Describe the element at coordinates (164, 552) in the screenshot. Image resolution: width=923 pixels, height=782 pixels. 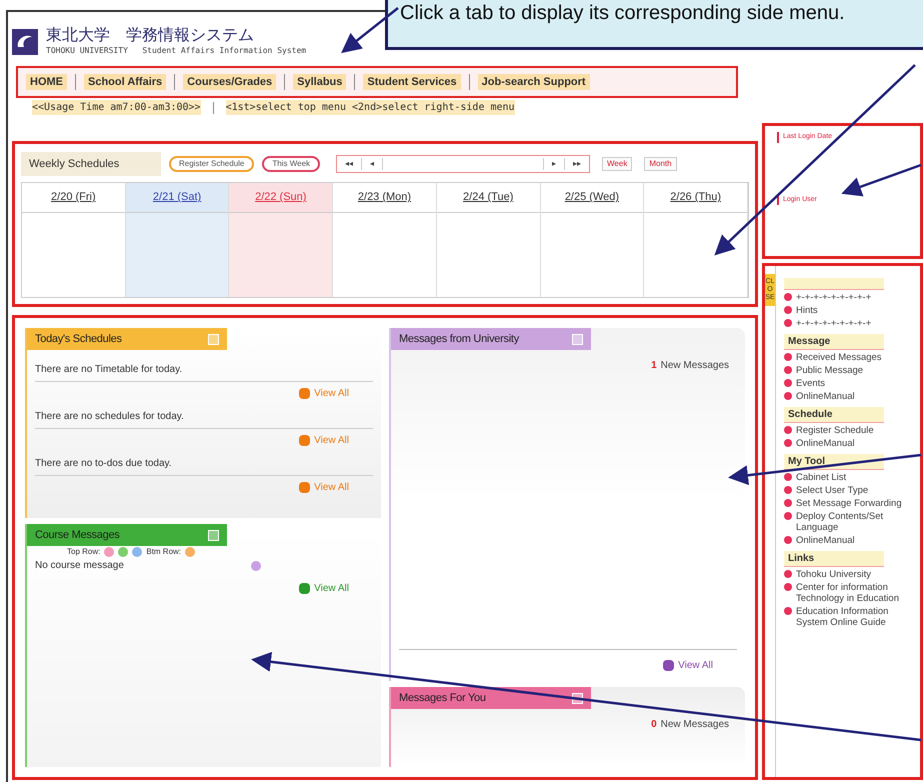
I see `row-label: Btm Row:` at that location.